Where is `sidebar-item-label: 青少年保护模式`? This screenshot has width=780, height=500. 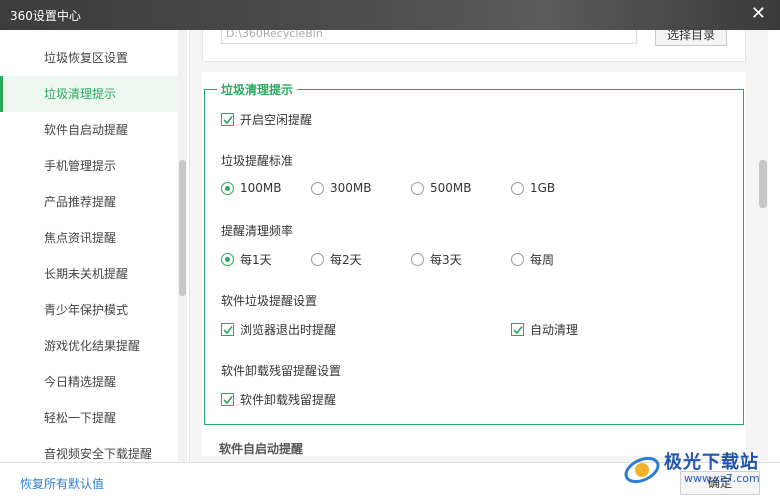
sidebar-item-label: 青少年保护模式 is located at coordinates (86, 310).